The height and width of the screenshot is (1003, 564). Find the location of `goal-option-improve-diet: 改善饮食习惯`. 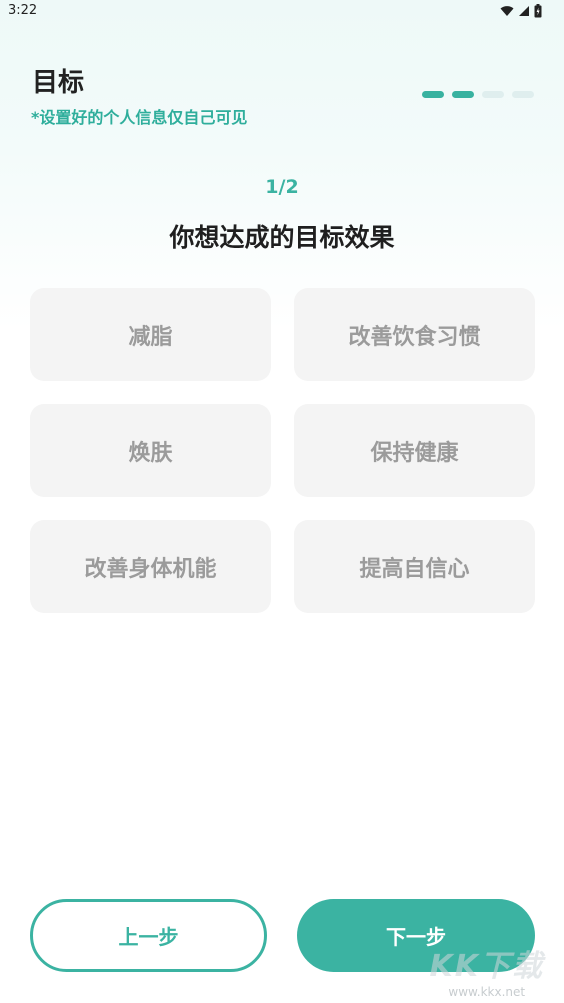

goal-option-improve-diet: 改善饮食习惯 is located at coordinates (414, 334).